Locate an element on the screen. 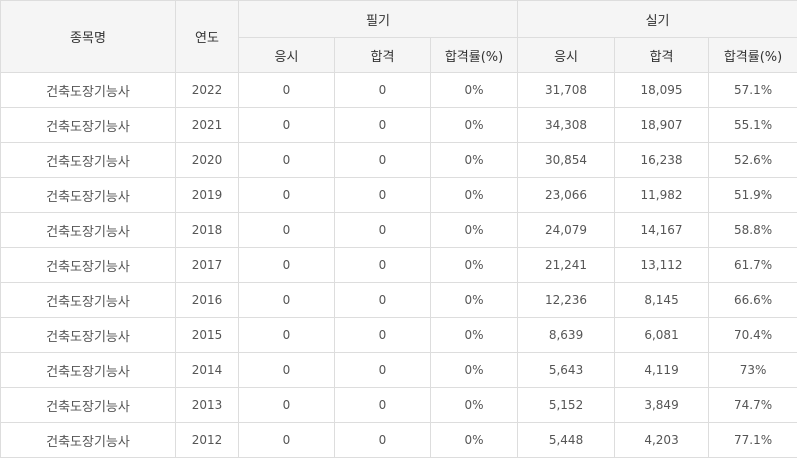 This screenshot has width=797, height=460. cell-practical-applicants: 5,152 is located at coordinates (566, 405).